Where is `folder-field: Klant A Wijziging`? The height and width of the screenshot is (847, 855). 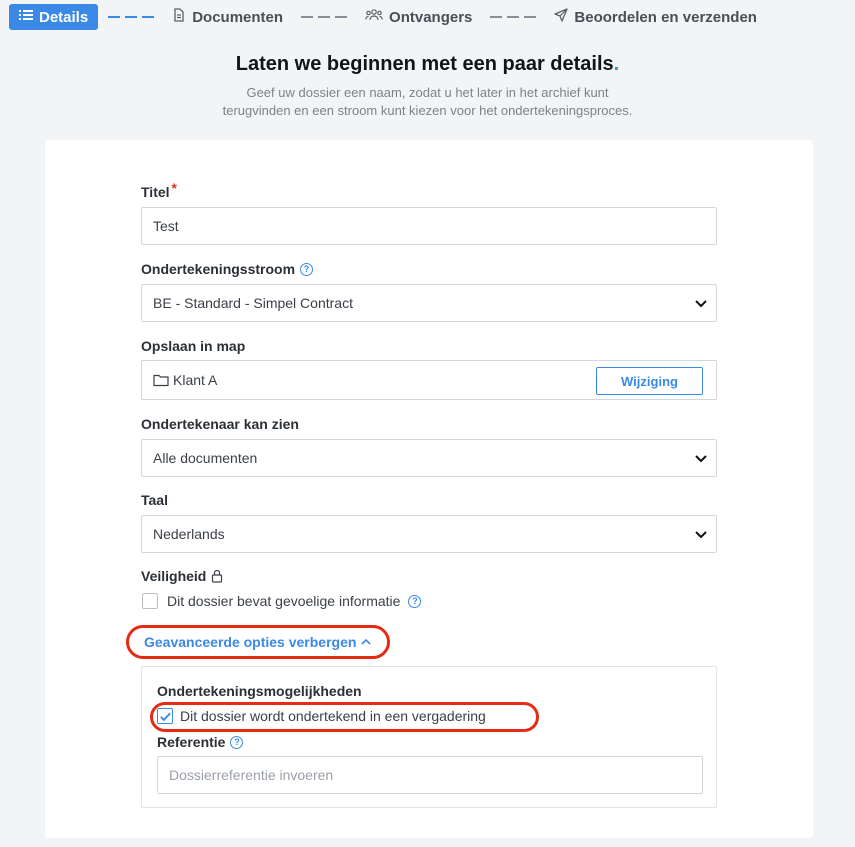 folder-field: Klant A Wijziging is located at coordinates (429, 380).